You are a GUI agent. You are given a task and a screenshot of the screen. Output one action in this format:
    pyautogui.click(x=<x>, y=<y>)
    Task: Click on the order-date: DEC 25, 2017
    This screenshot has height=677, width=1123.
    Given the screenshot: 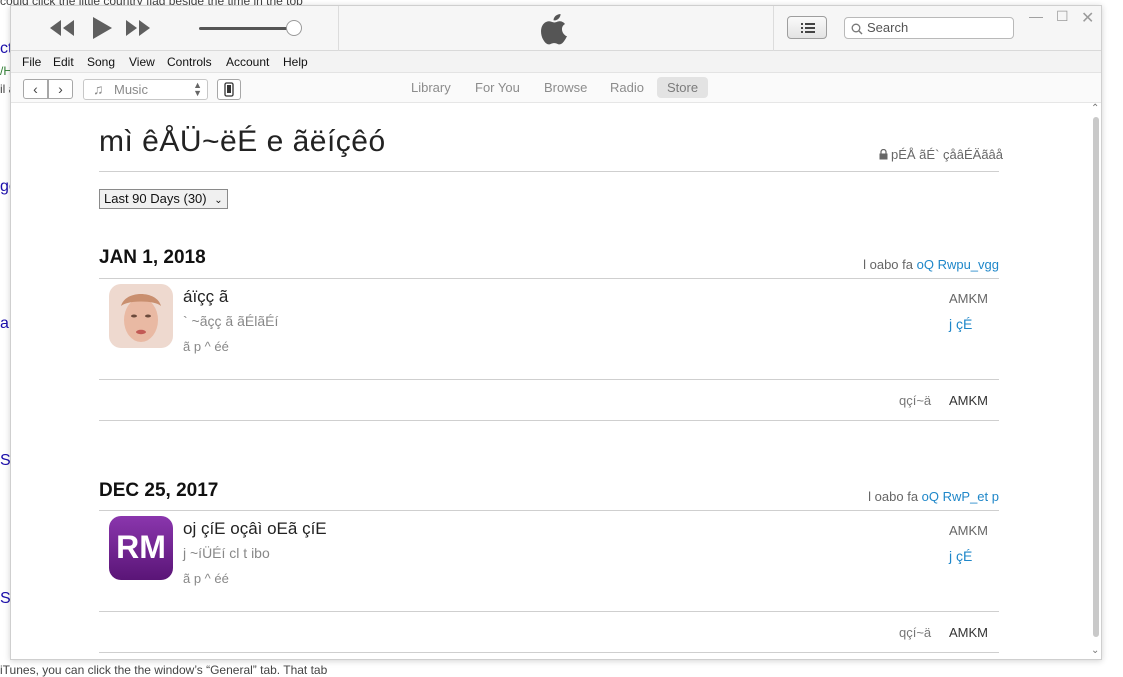 What is the action you would take?
    pyautogui.click(x=159, y=490)
    